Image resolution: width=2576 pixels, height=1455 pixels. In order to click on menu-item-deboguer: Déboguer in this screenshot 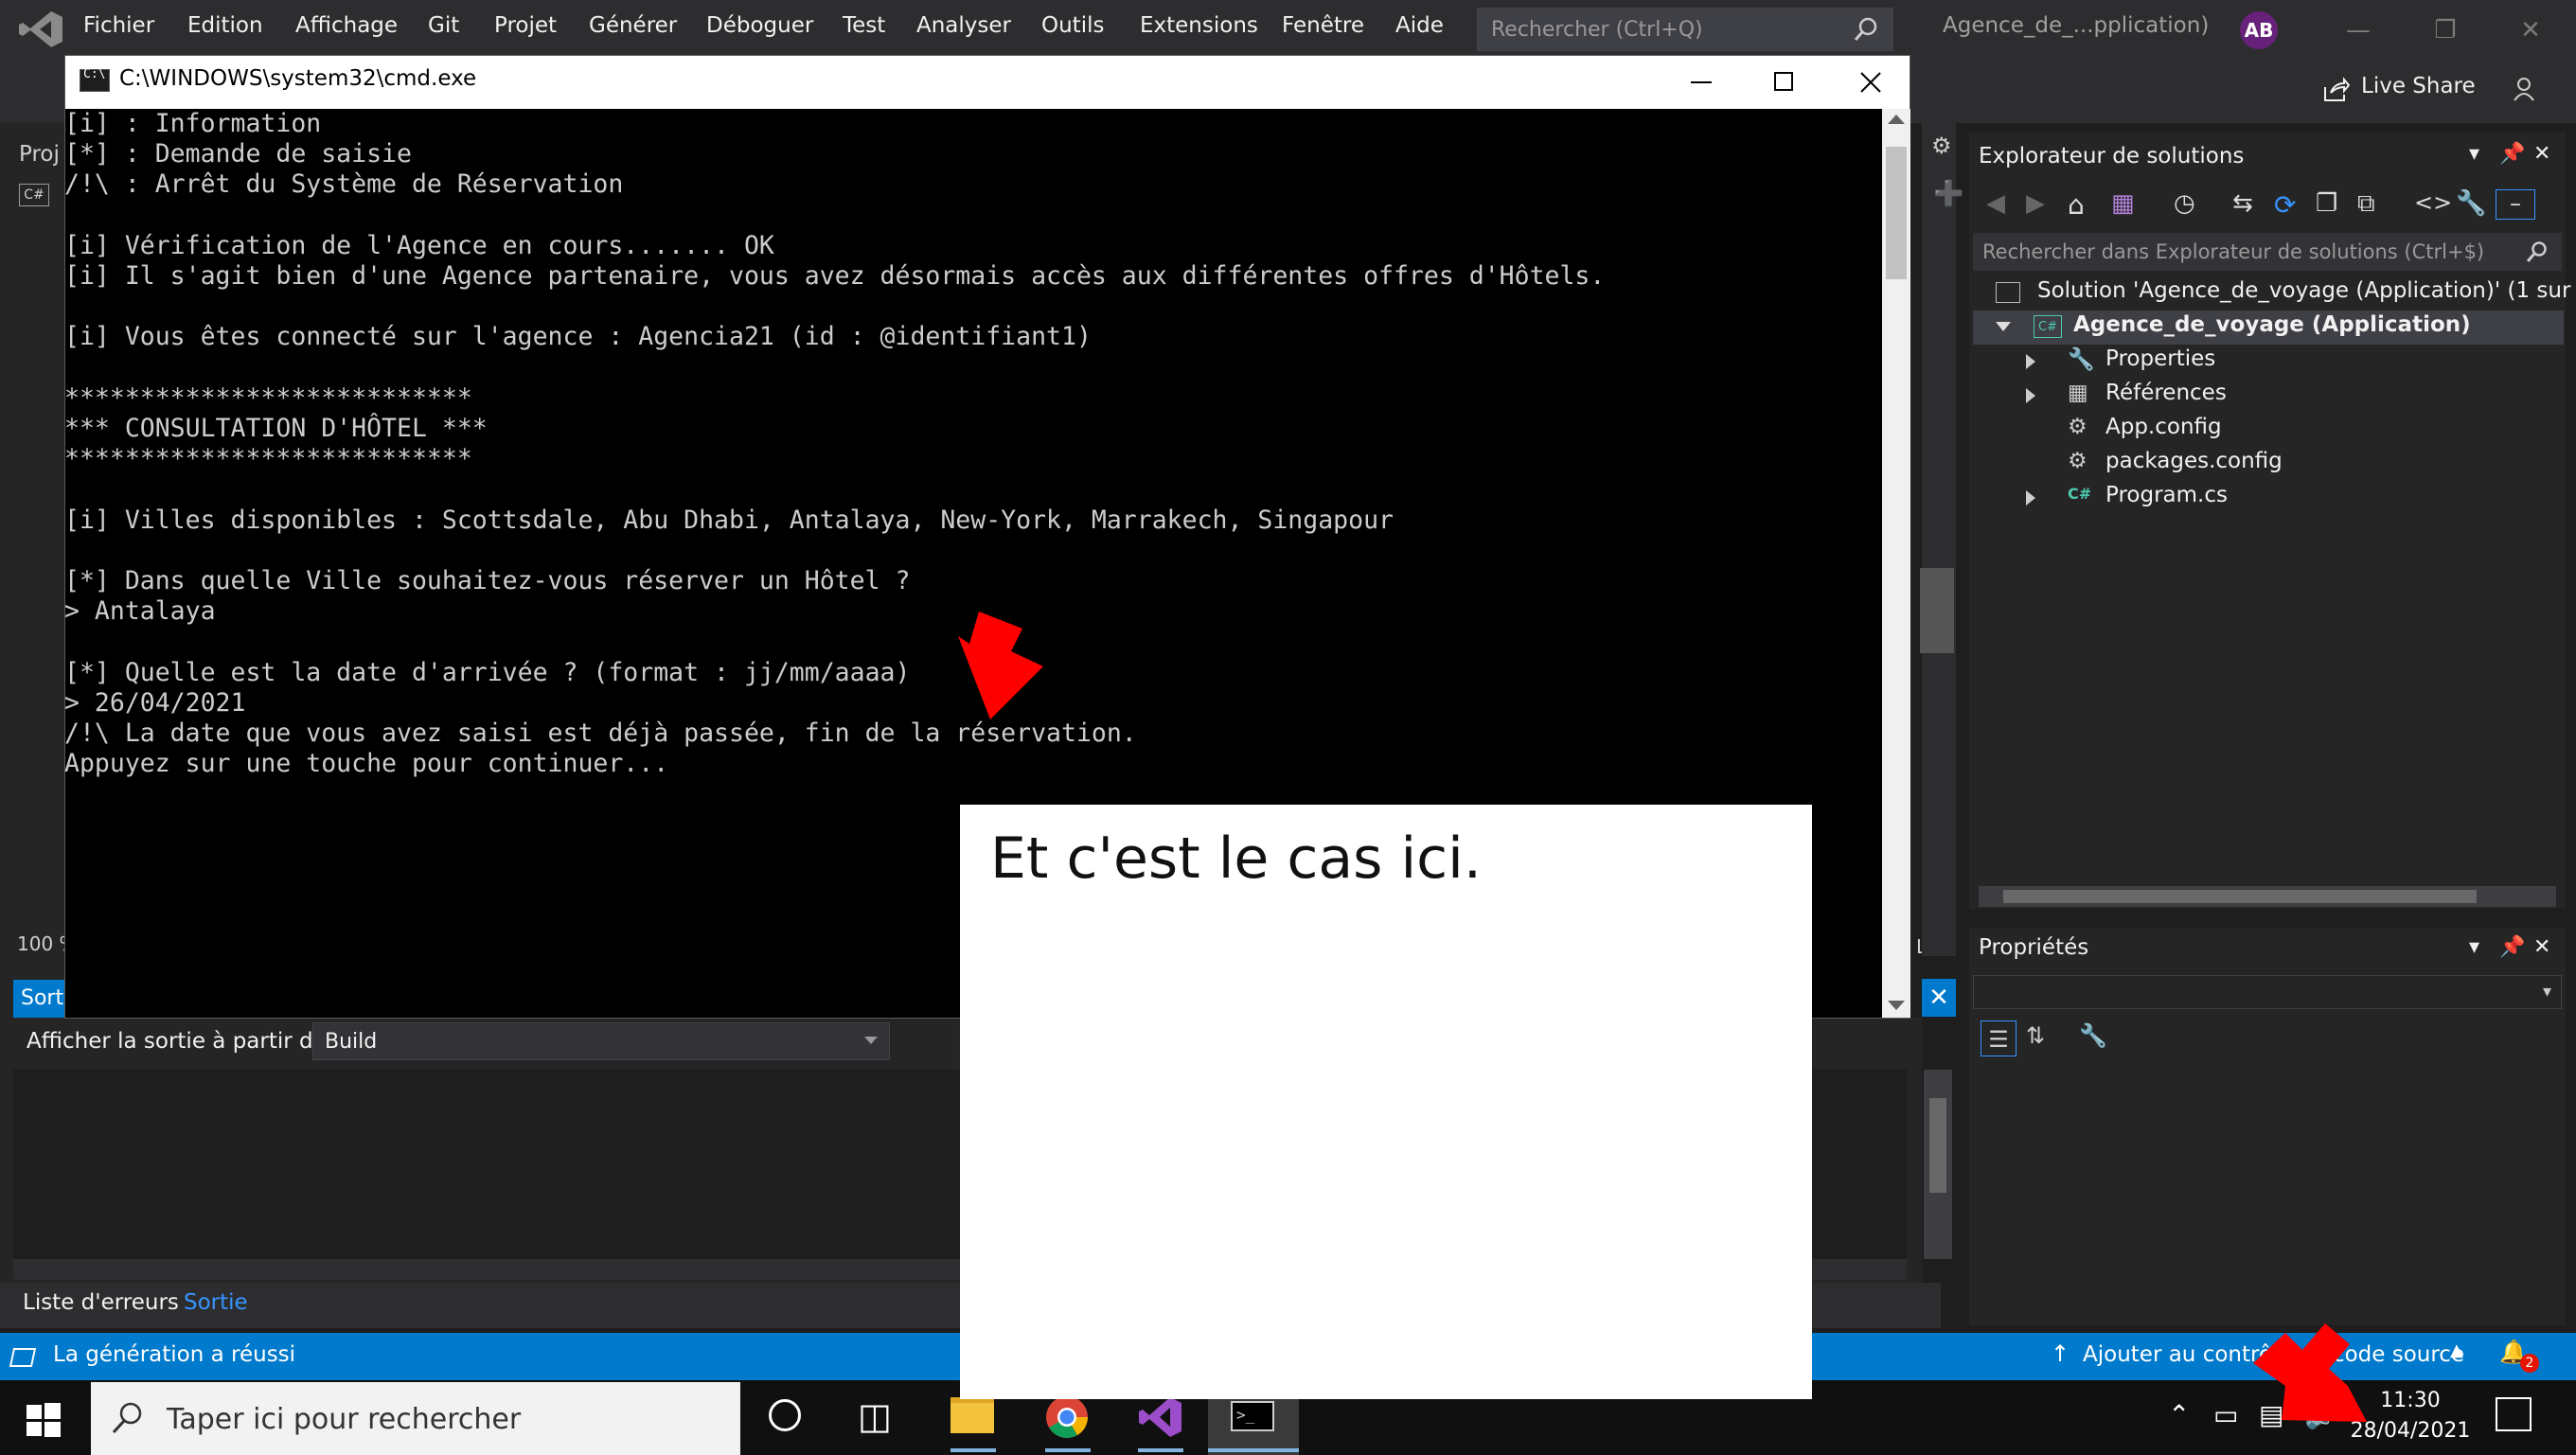, I will do `click(760, 26)`.